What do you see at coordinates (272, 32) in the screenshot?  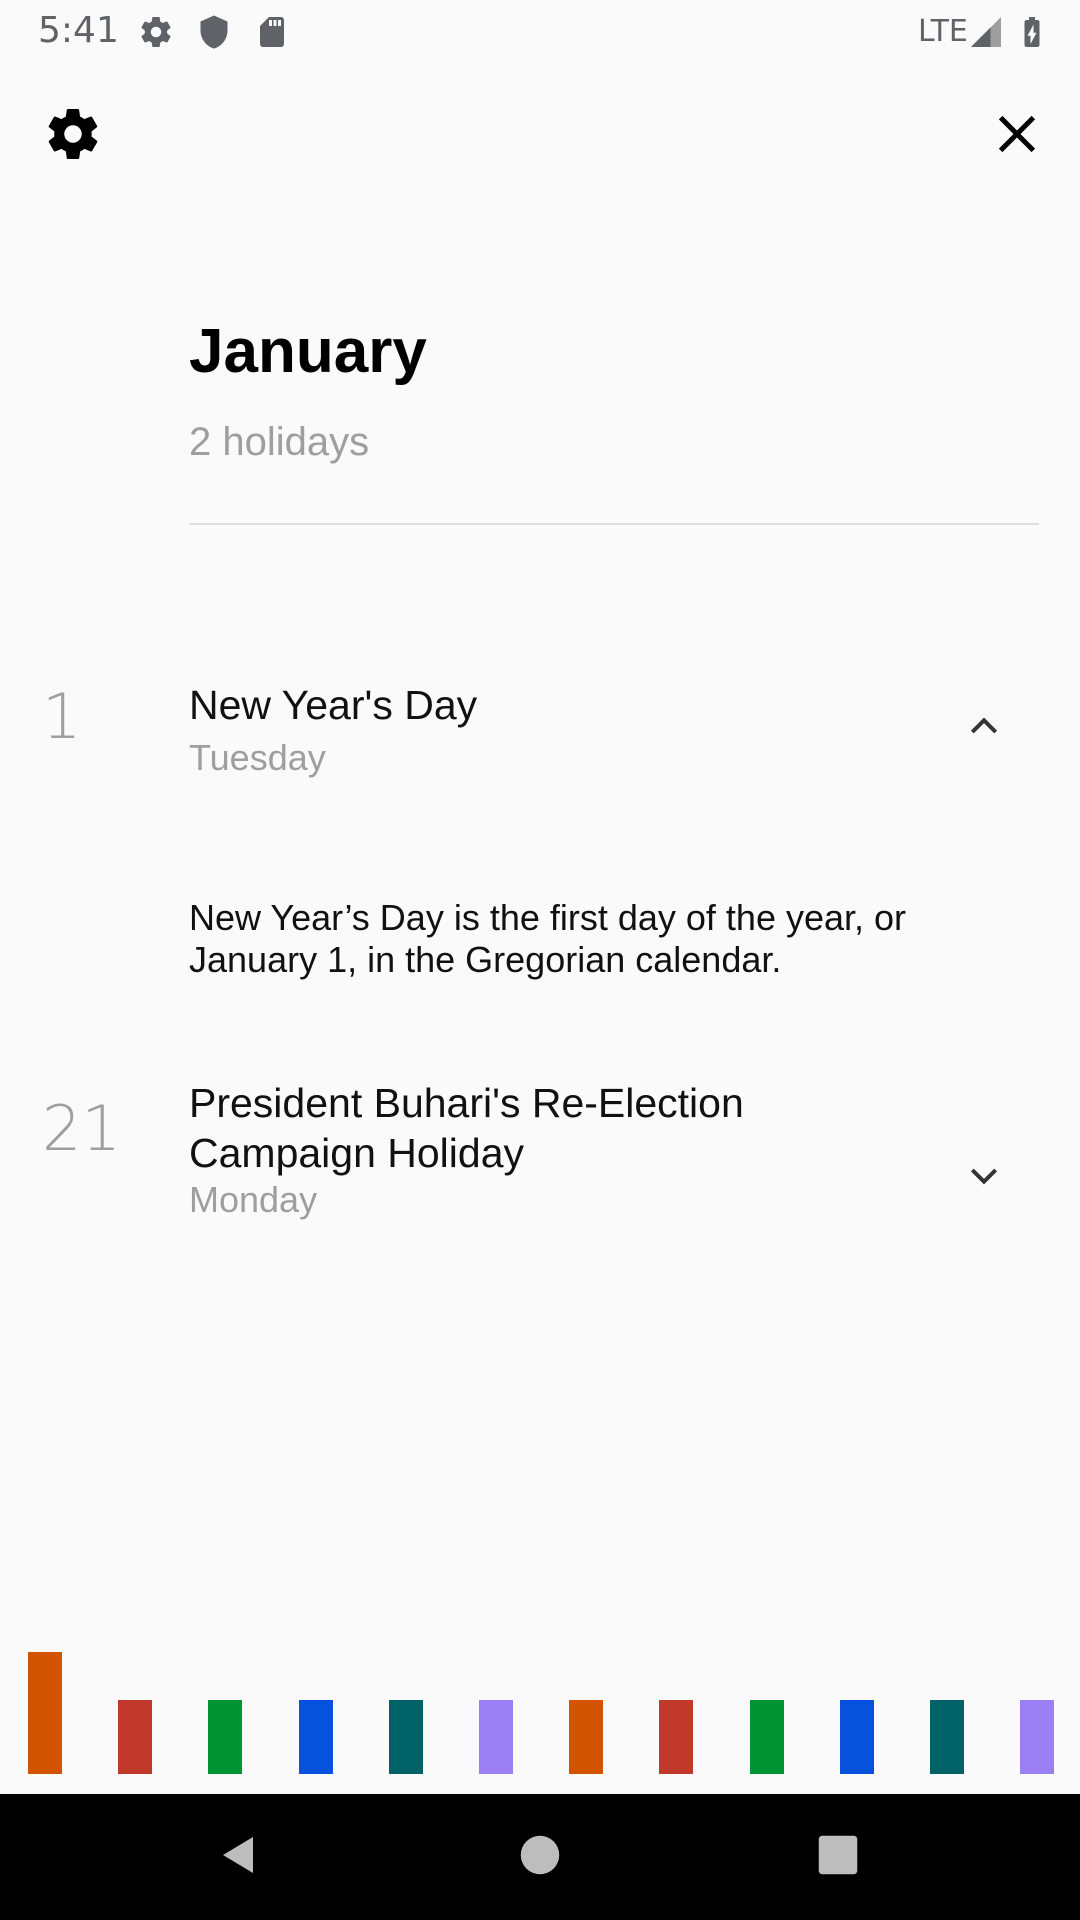 I see `sd-card-icon` at bounding box center [272, 32].